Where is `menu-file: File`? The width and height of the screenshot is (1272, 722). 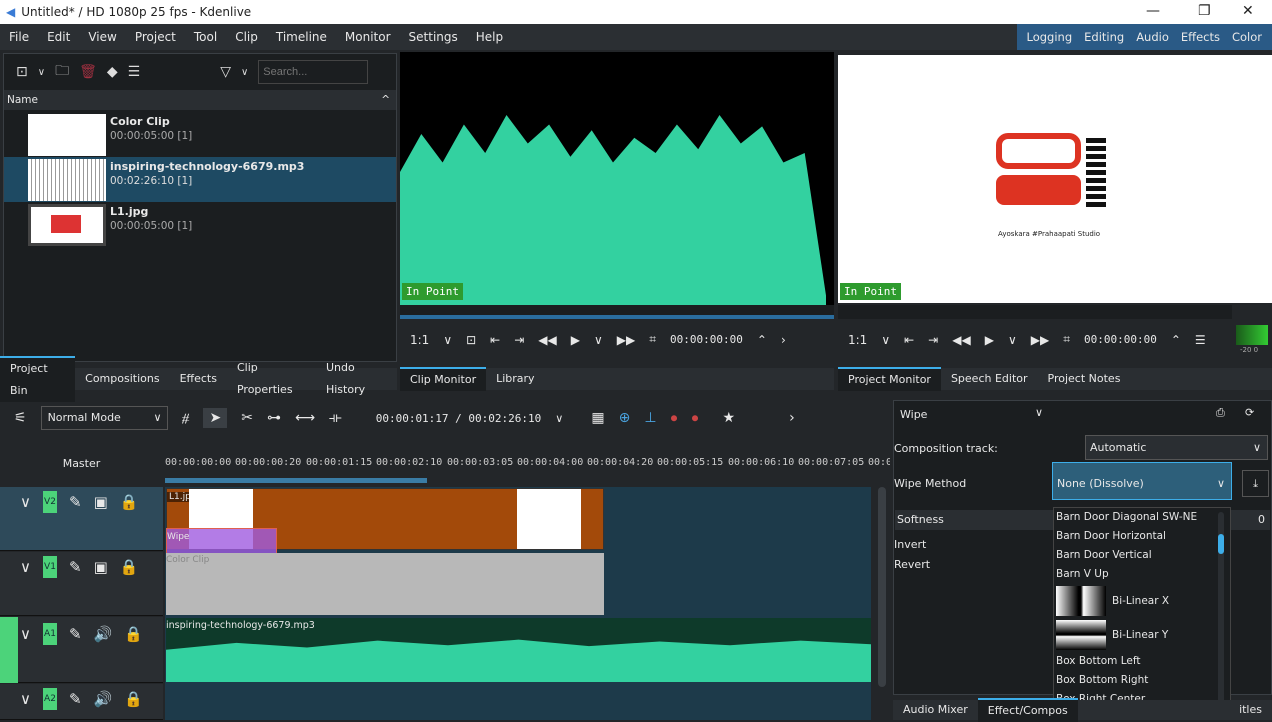 menu-file: File is located at coordinates (19, 37).